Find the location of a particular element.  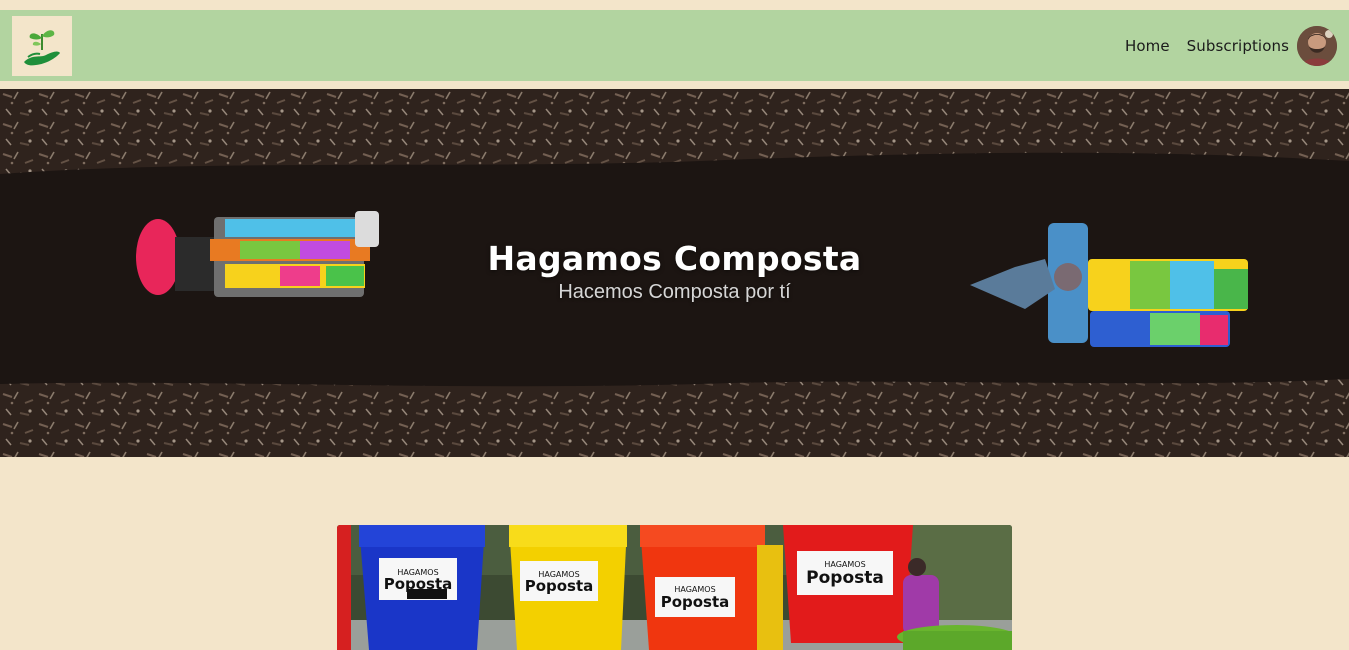

top-strip is located at coordinates (674, 5).